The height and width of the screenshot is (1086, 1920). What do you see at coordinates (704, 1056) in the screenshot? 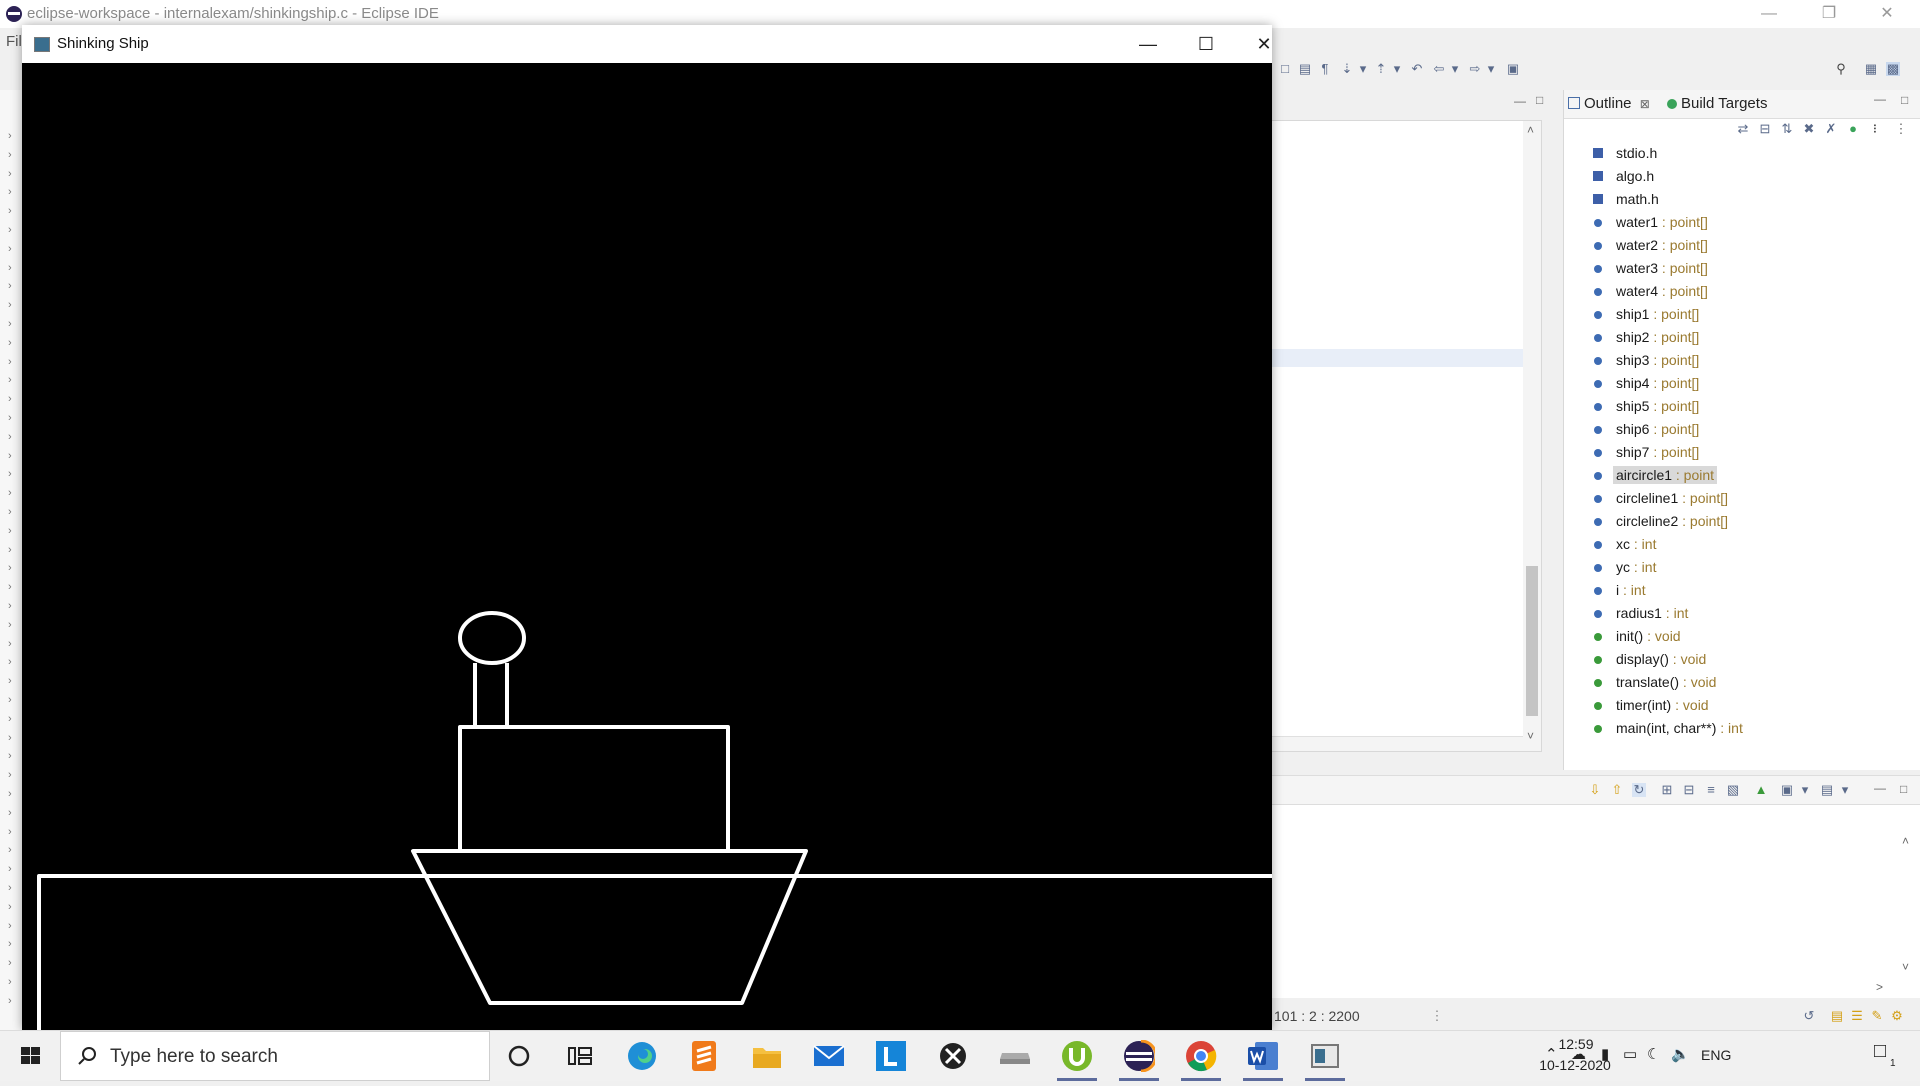
I see `sublime-text-icon` at bounding box center [704, 1056].